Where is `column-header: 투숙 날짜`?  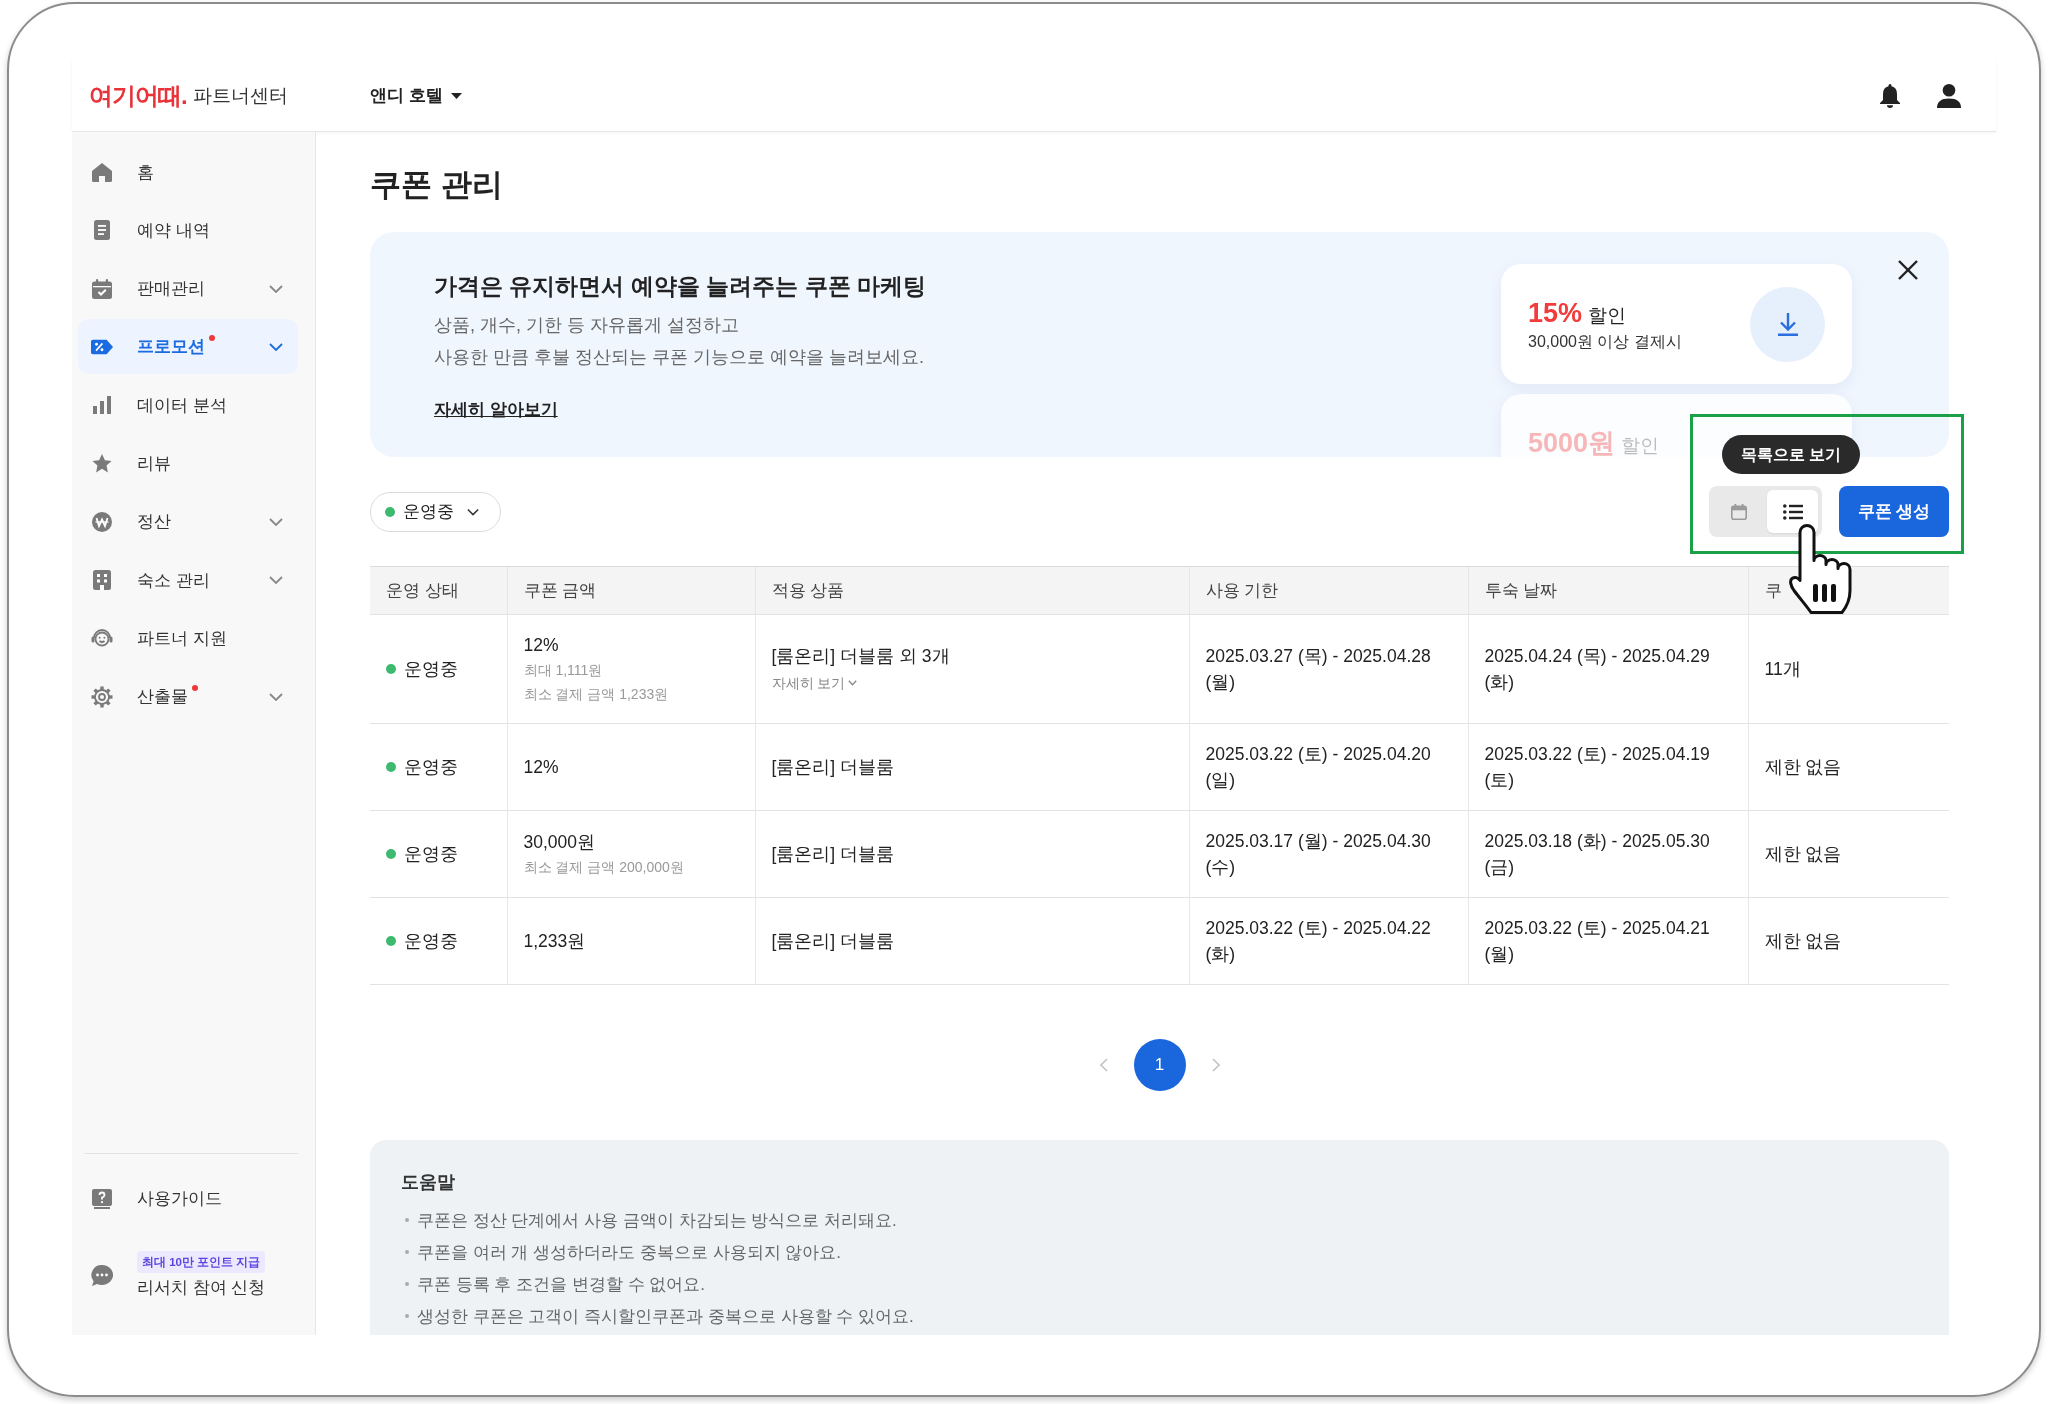
column-header: 투숙 날짜 is located at coordinates (1608, 590).